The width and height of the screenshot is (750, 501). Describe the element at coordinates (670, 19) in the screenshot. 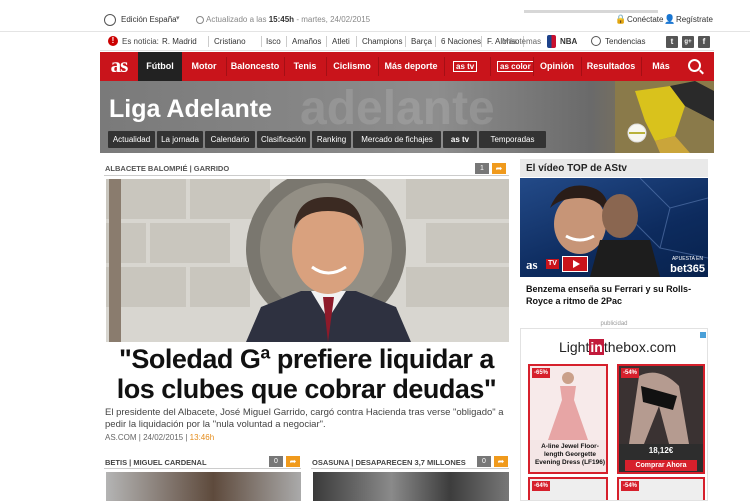

I see `user-icon: 👤` at that location.